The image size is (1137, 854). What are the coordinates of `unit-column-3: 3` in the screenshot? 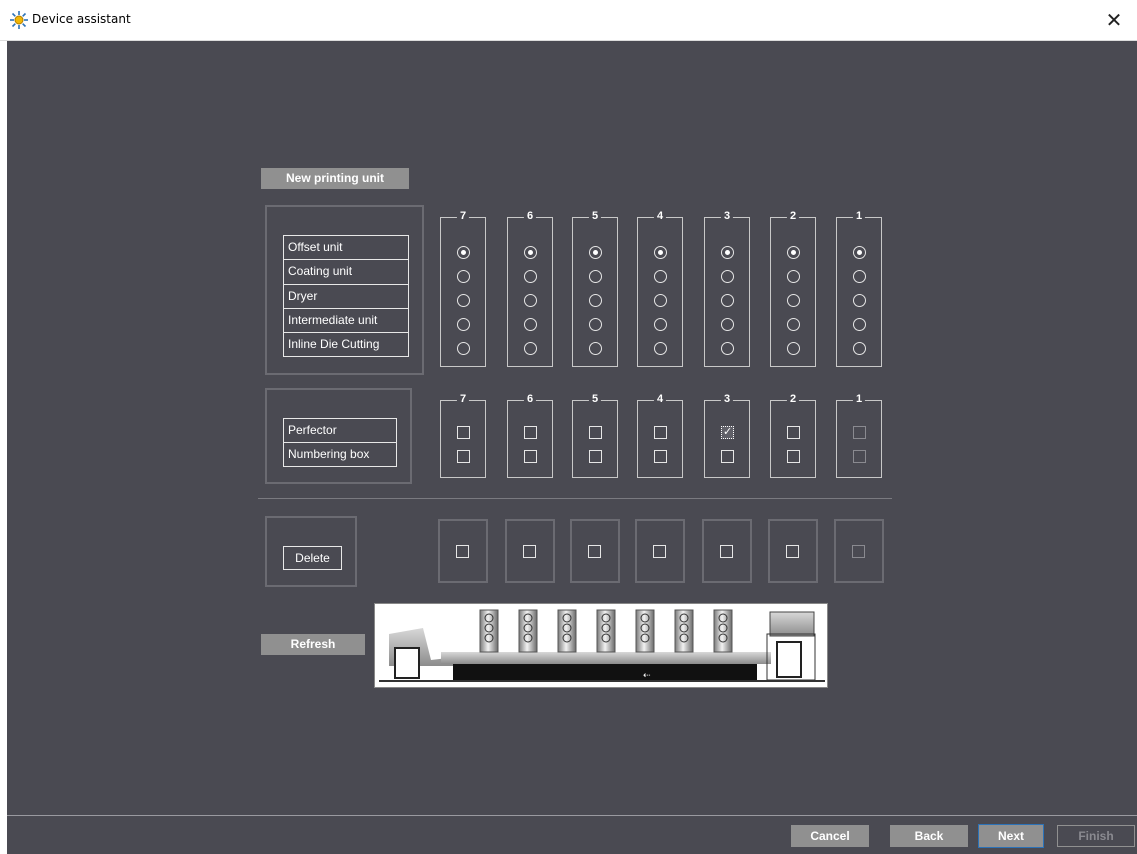 It's located at (727, 288).